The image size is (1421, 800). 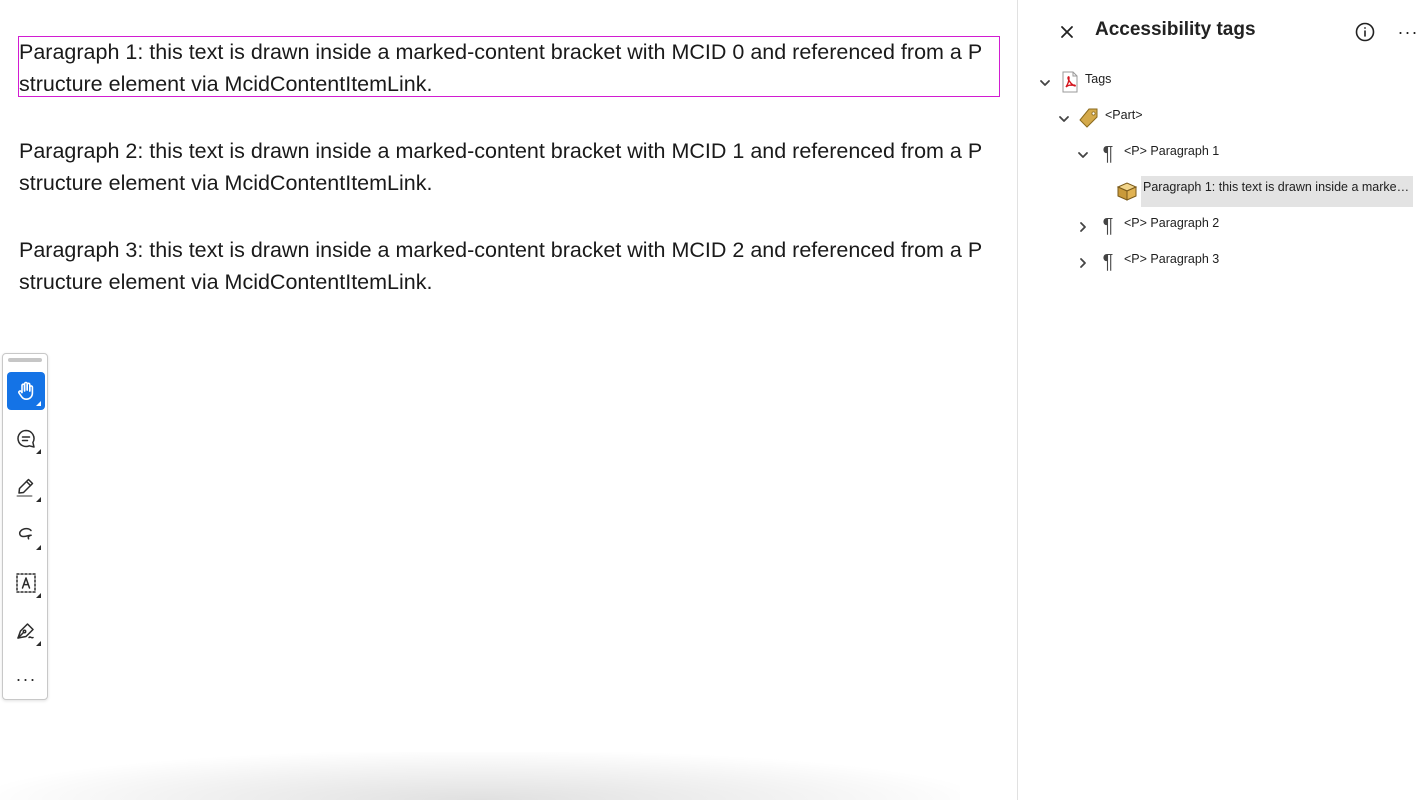 I want to click on tree-item-paragraph-2: ¶ <P> Paragraph 2, so click(x=1219, y=224).